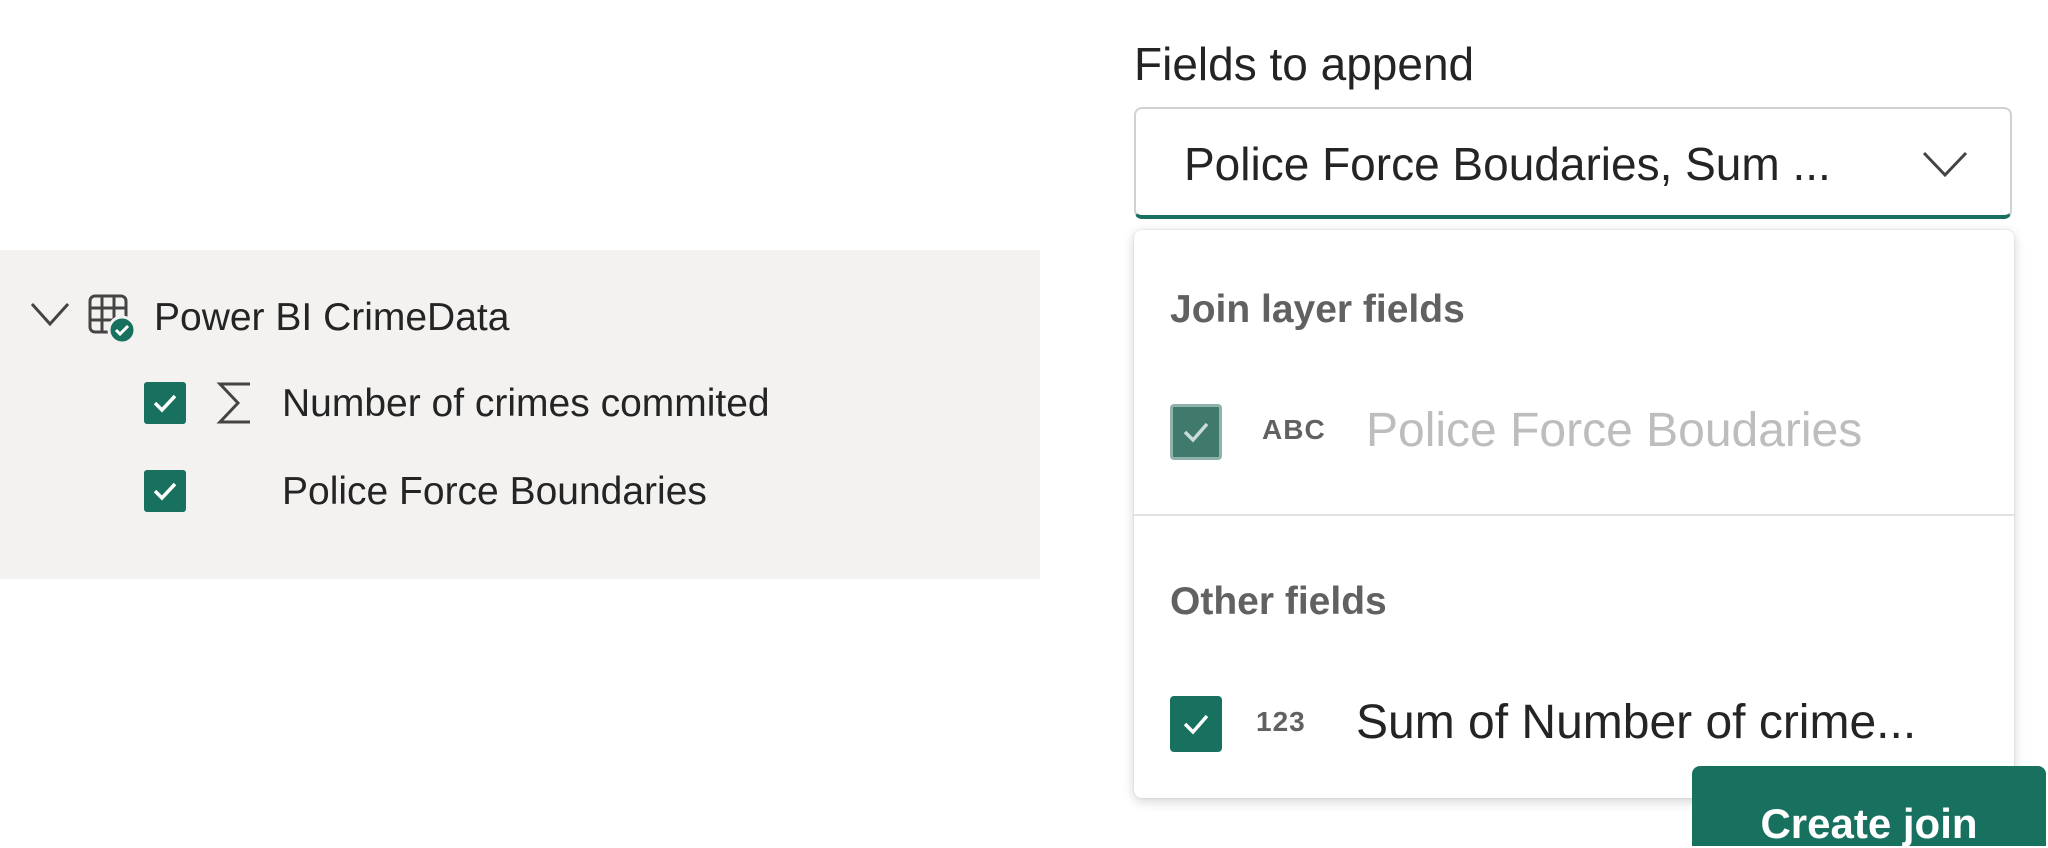  I want to click on field-label-boundaries: Police Force Boundaries, so click(494, 491).